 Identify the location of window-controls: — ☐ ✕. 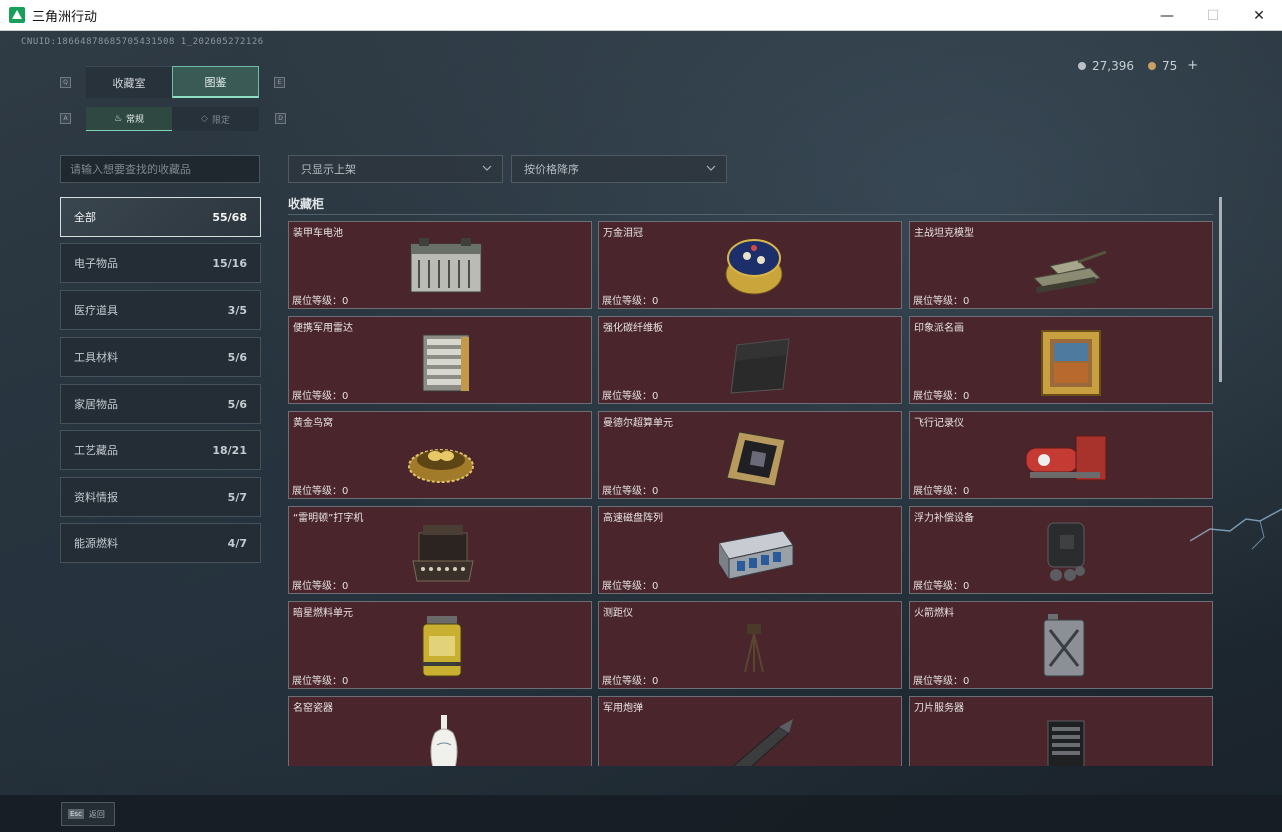
(1213, 15).